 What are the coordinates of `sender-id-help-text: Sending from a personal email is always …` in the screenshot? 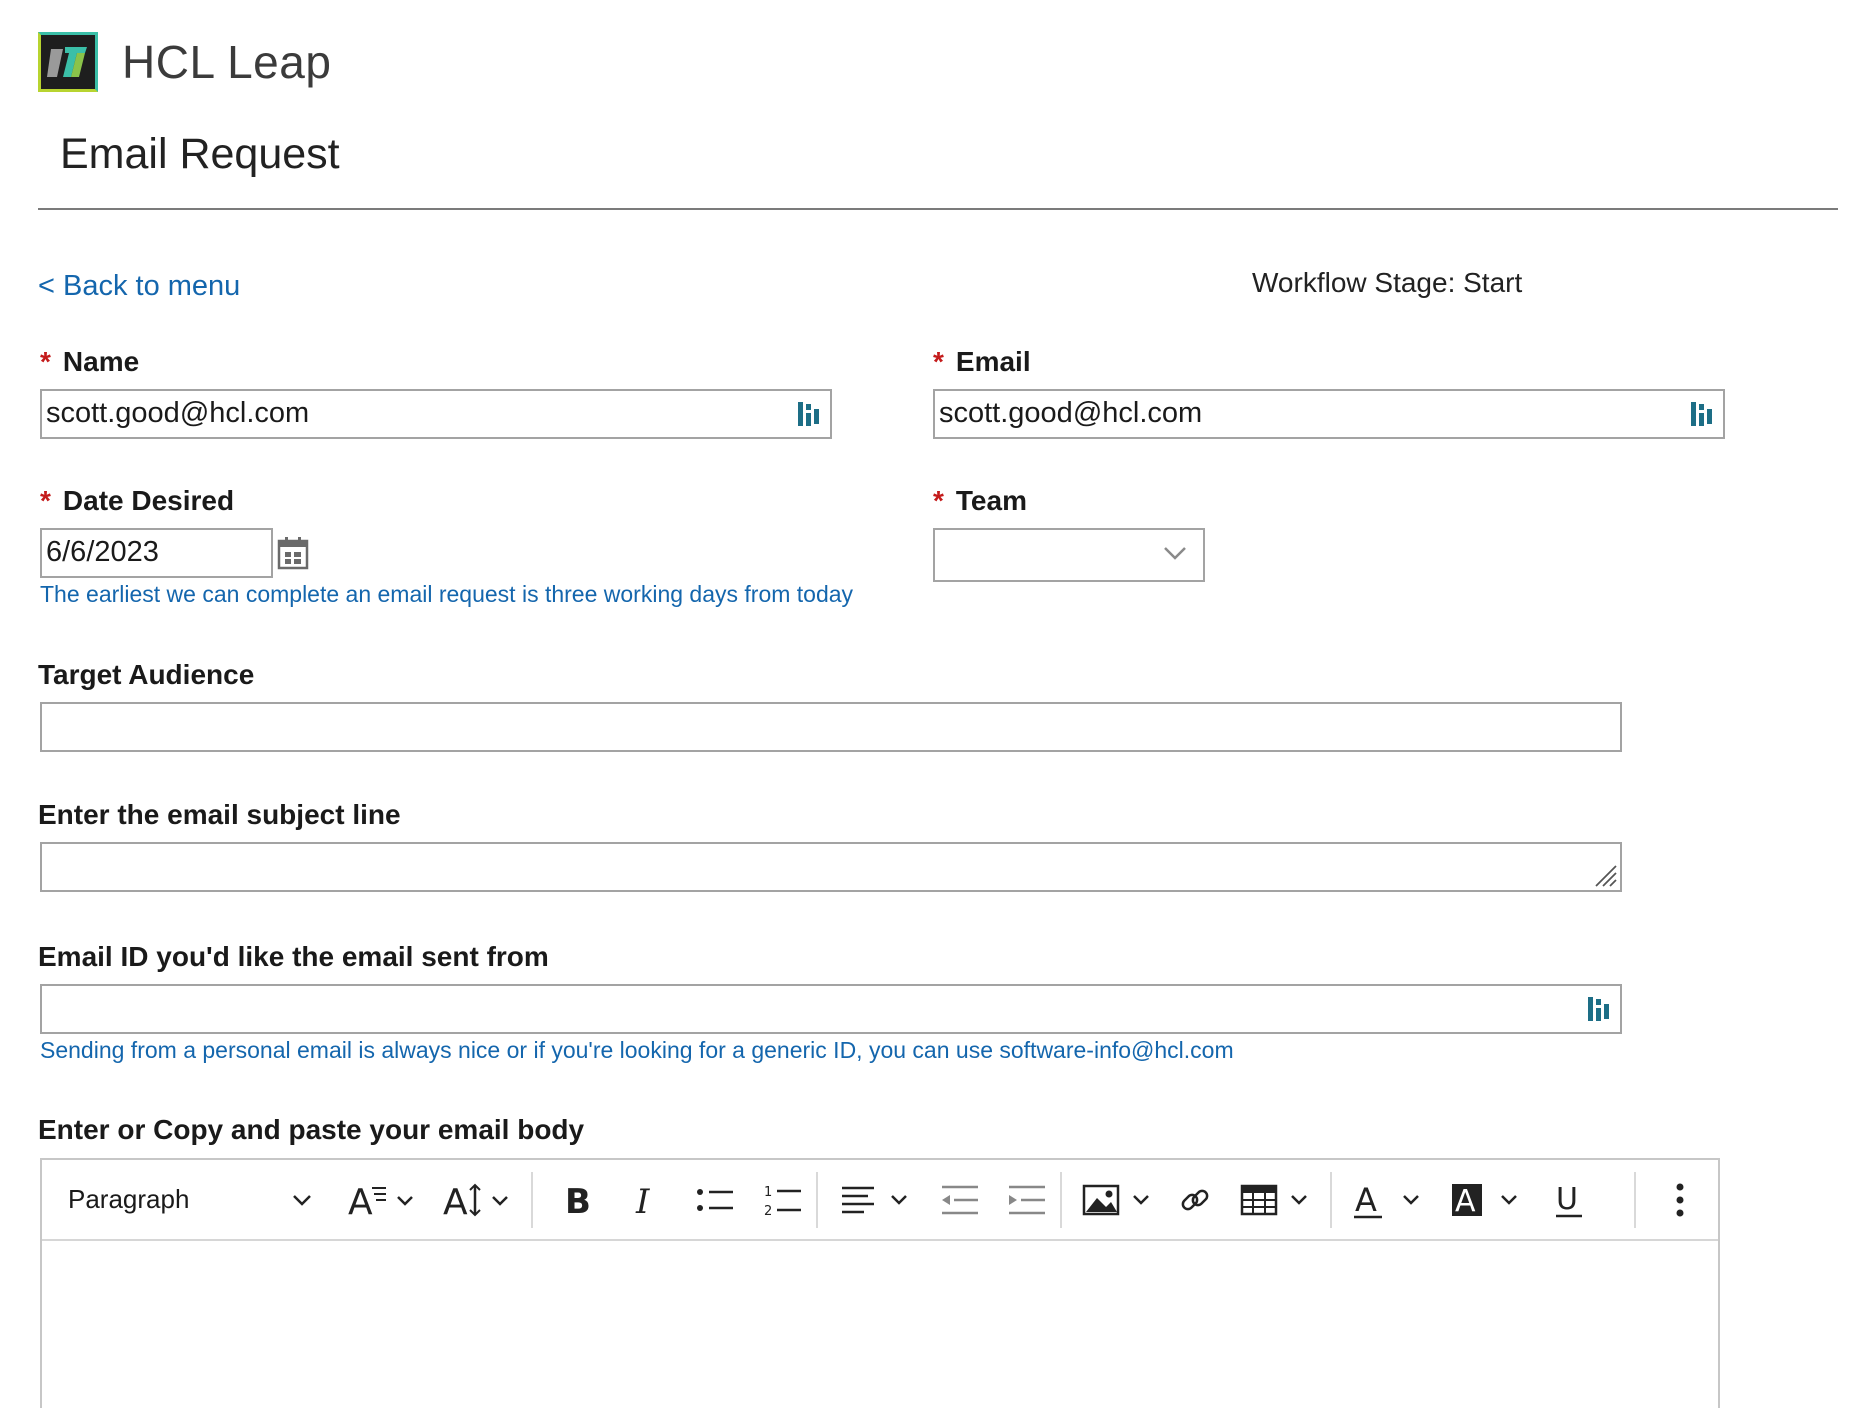 It's located at (637, 1050).